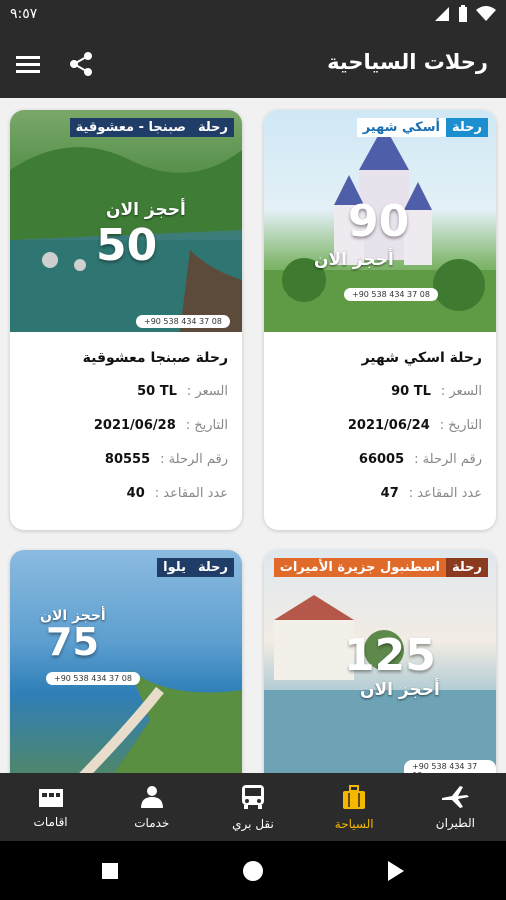  I want to click on nav-item-accommodation: اقامات, so click(50, 807).